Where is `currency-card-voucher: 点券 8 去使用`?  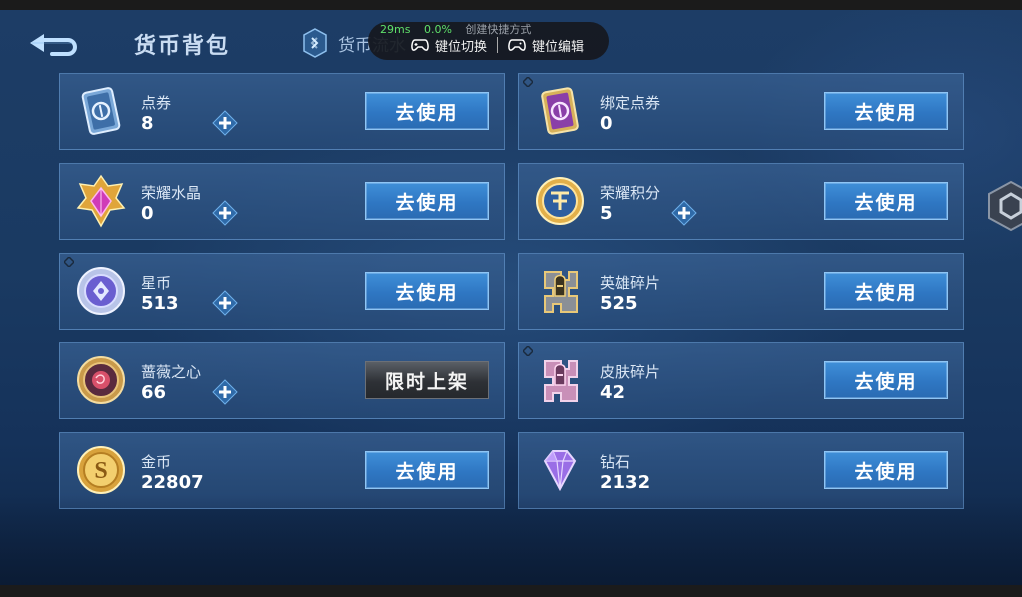 currency-card-voucher: 点券 8 去使用 is located at coordinates (282, 111).